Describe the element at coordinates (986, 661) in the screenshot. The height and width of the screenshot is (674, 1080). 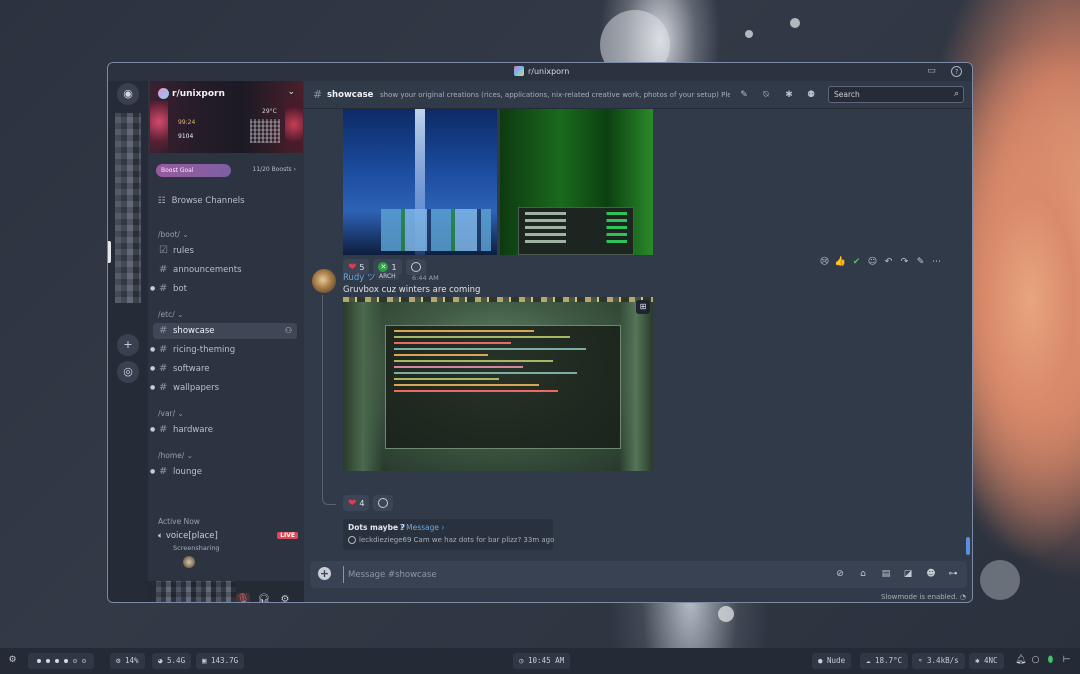
I see `bluetooth-widget: ✱ 4NC` at that location.